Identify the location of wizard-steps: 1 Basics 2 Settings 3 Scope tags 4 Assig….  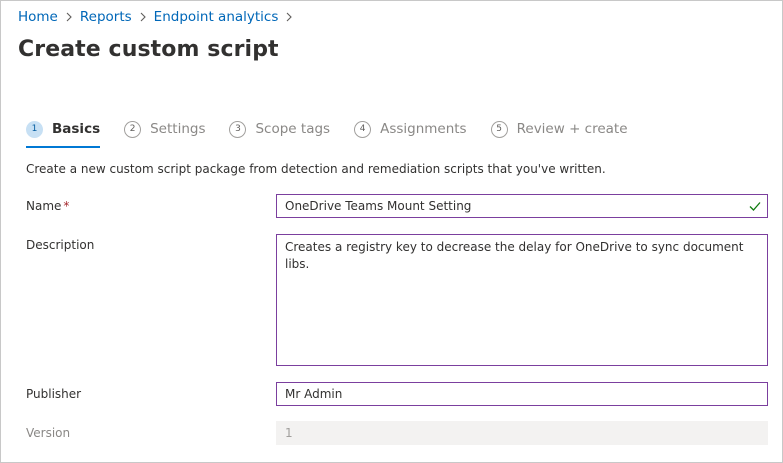
(339, 133).